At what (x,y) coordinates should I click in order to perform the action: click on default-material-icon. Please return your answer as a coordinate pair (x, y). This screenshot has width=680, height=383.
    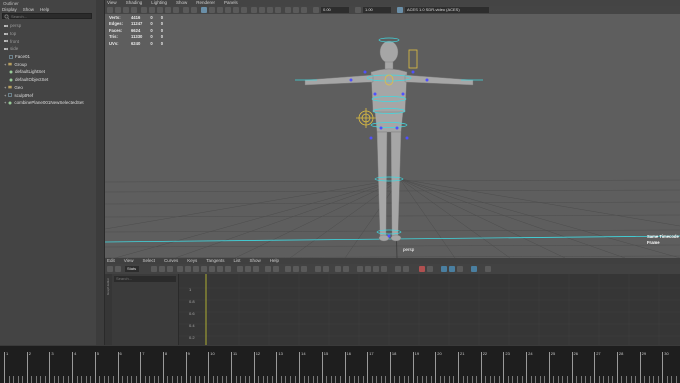
    Looking at the image, I should click on (220, 10).